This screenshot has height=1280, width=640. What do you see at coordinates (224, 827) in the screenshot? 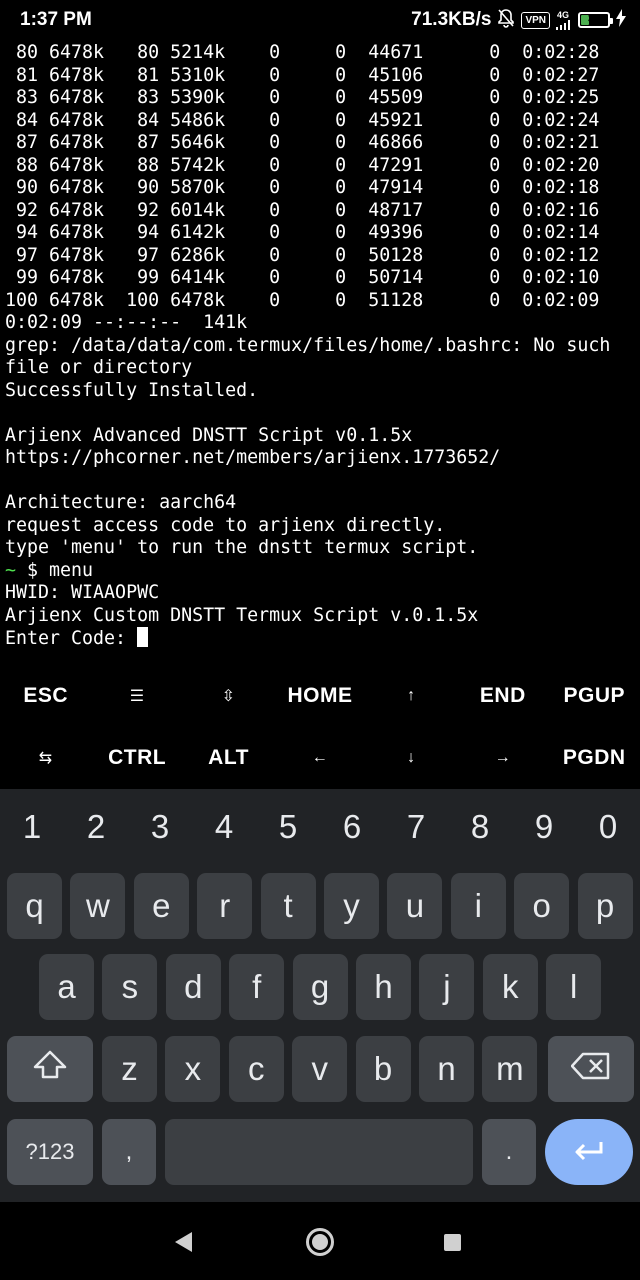
I see `number-key: 4` at bounding box center [224, 827].